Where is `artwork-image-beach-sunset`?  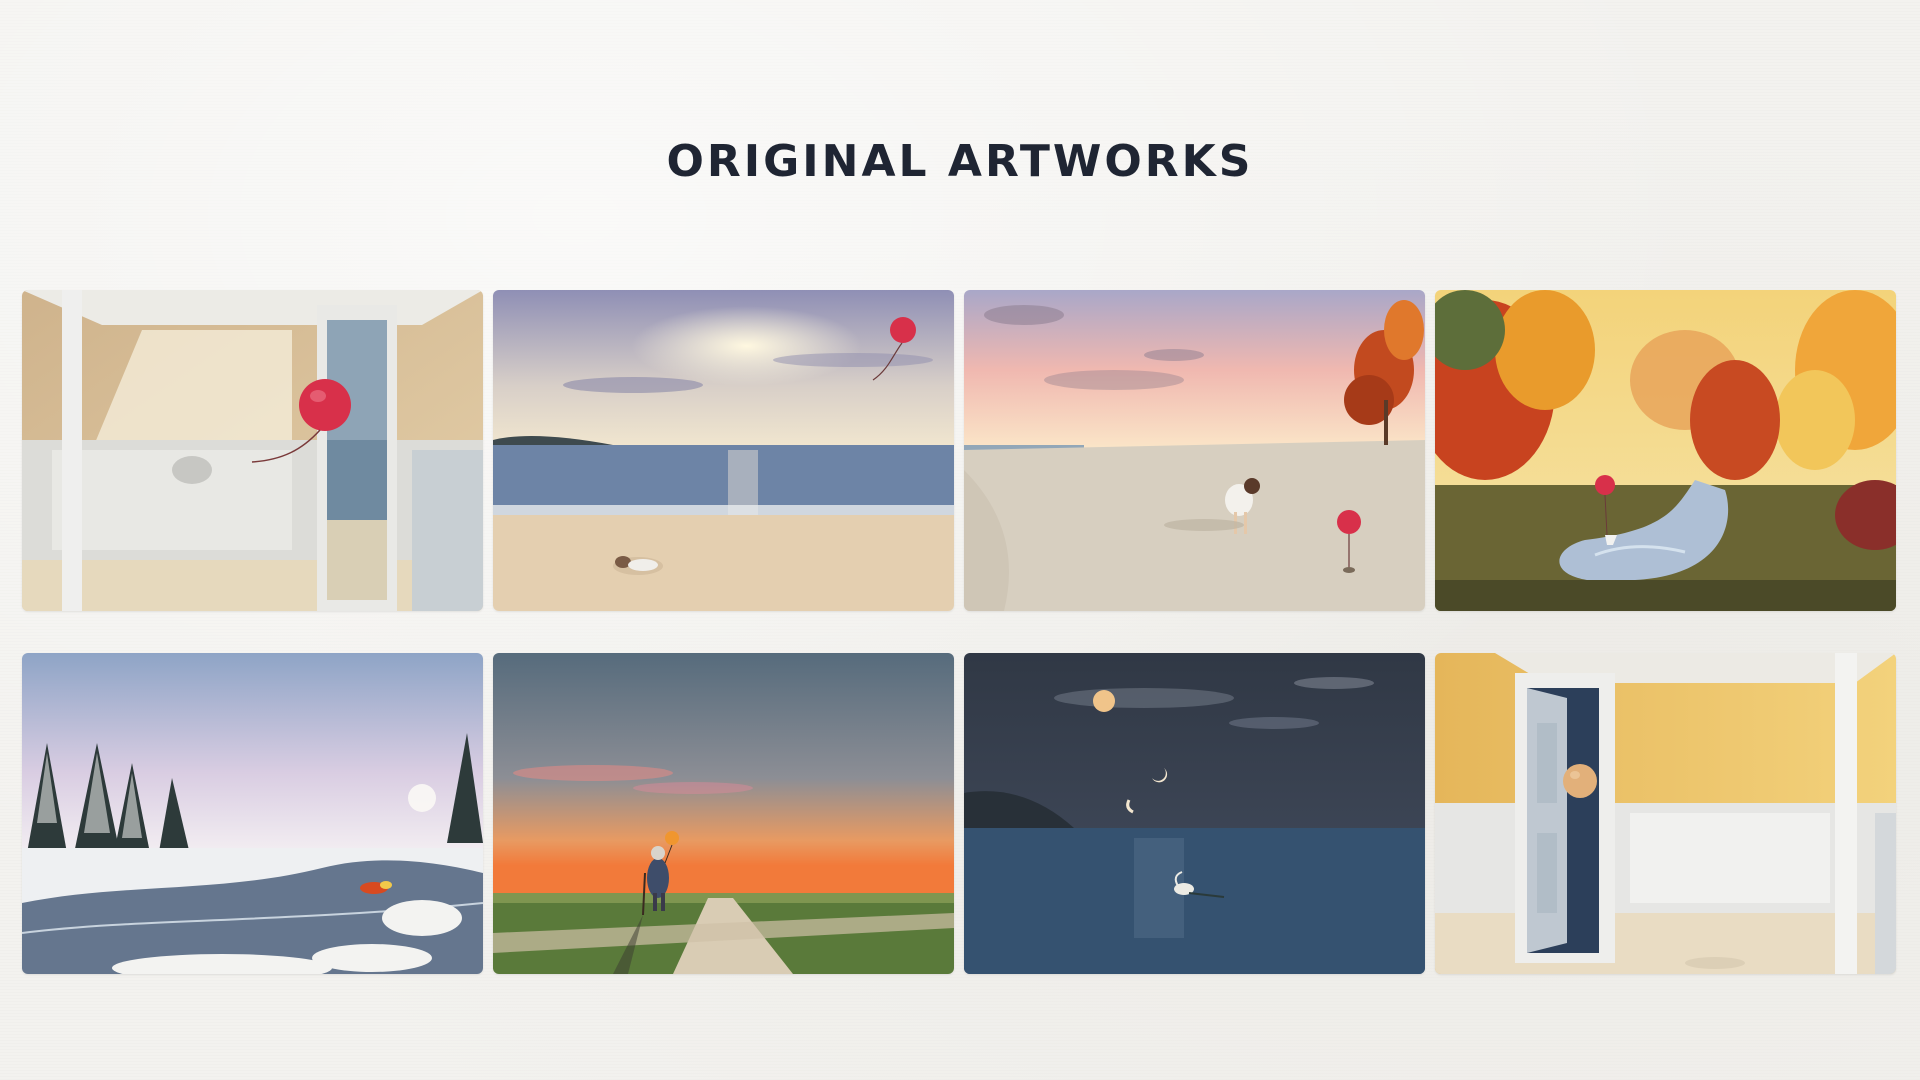 artwork-image-beach-sunset is located at coordinates (723, 450).